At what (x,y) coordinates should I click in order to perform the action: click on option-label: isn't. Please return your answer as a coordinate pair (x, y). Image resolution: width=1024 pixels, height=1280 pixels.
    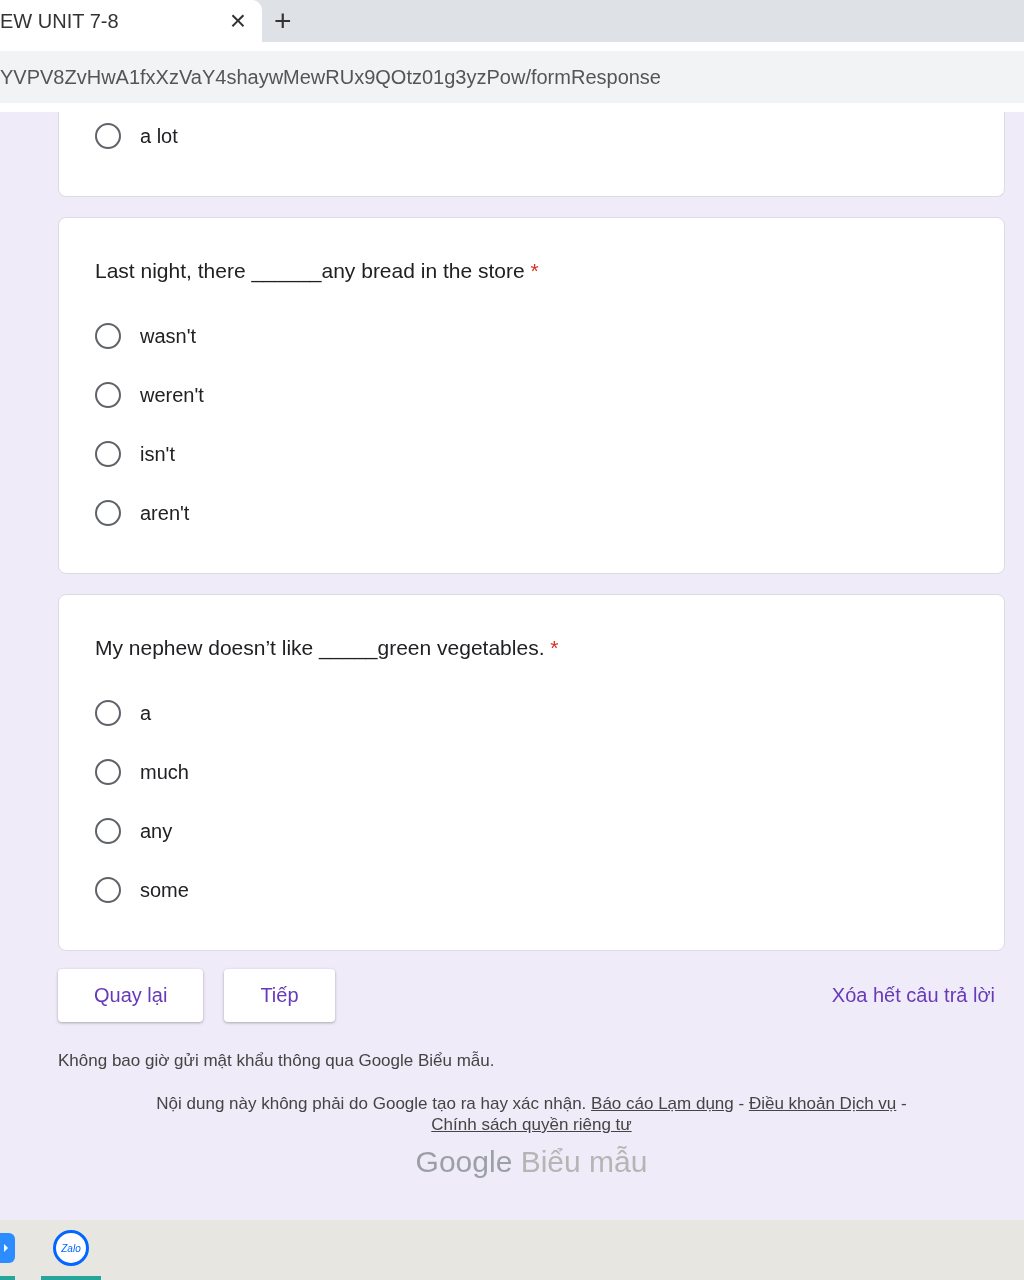
    Looking at the image, I should click on (157, 454).